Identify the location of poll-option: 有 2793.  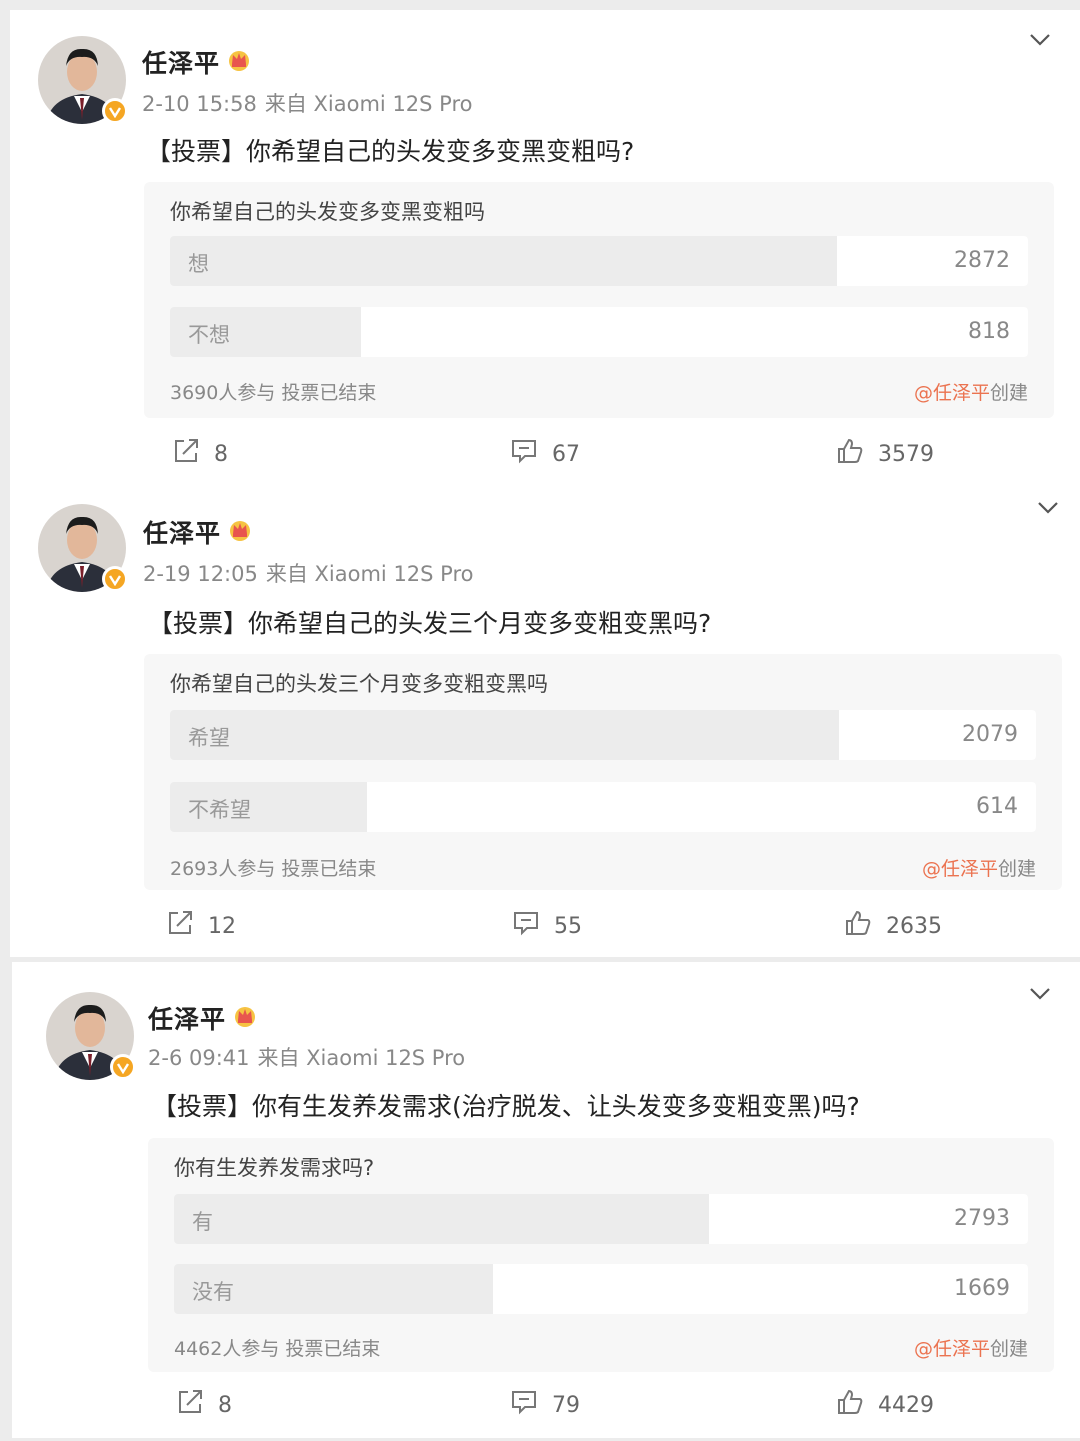
(601, 1219).